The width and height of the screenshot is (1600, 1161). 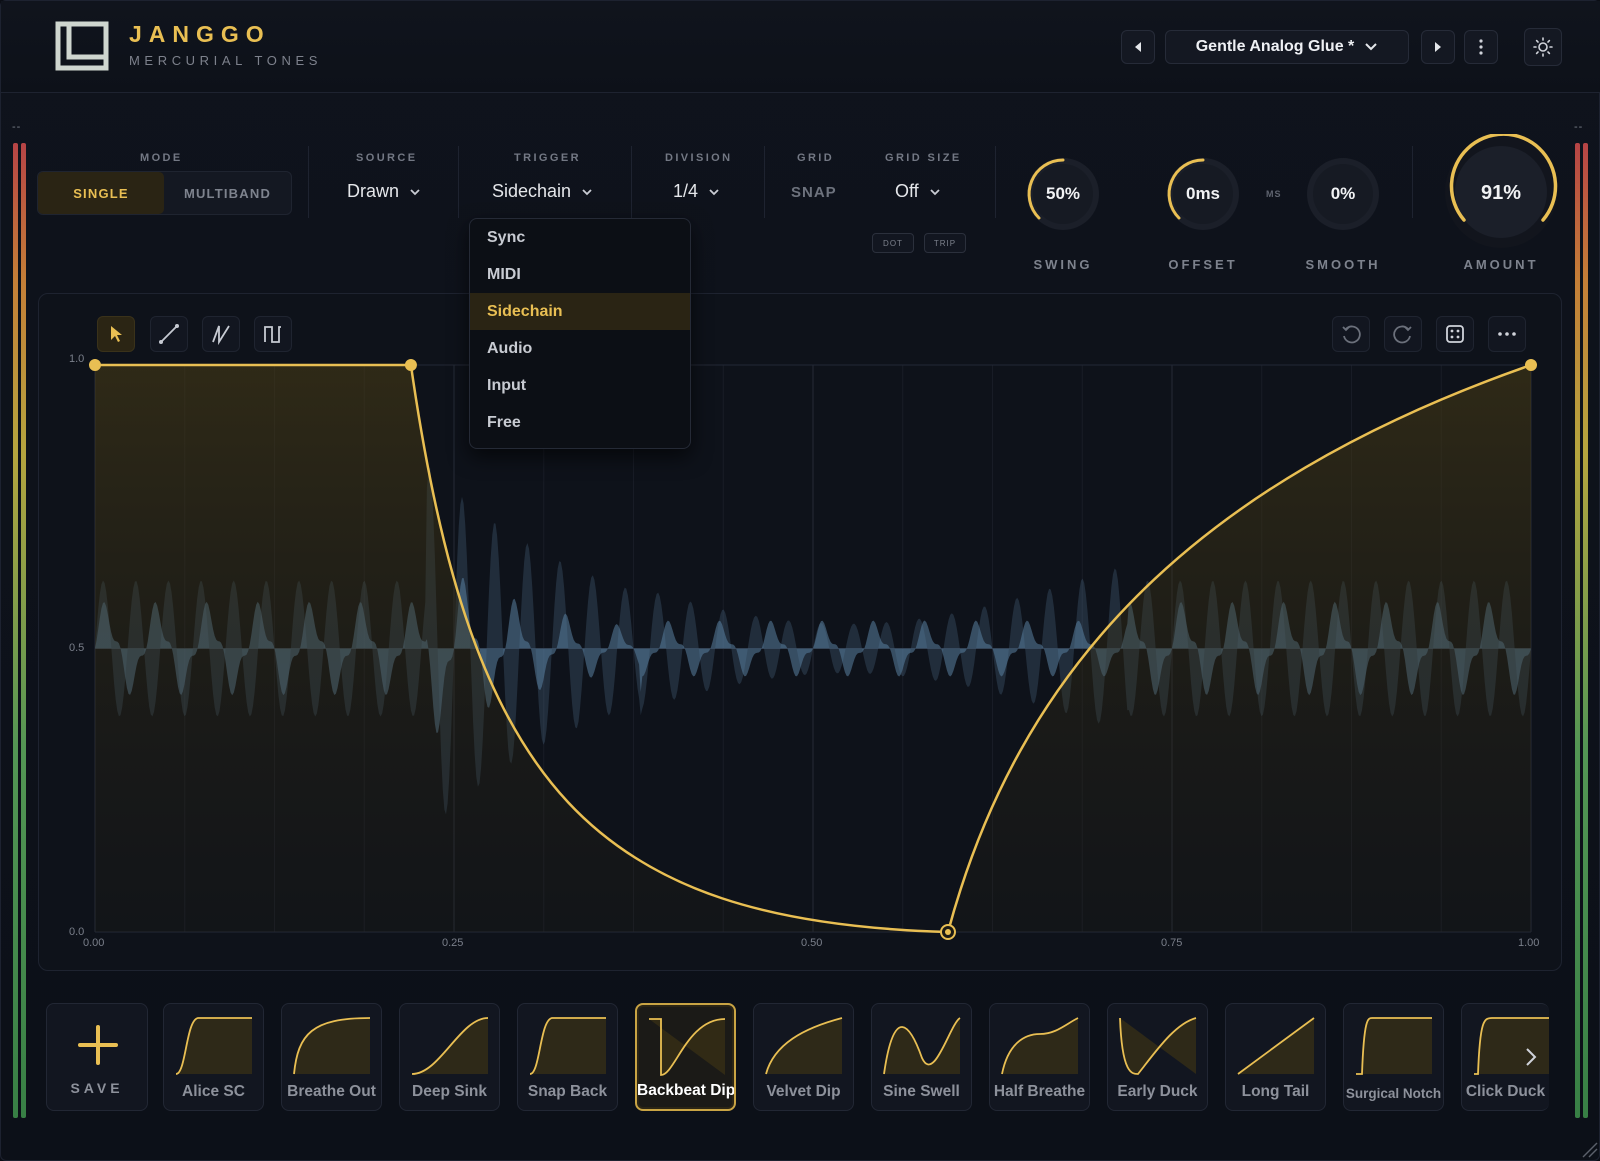 I want to click on preset-tile: Breathe Out, so click(x=331, y=1057).